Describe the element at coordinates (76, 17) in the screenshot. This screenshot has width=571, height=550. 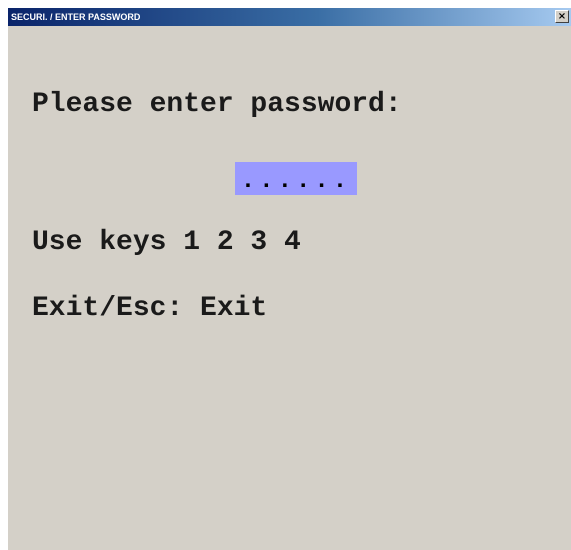
I see `window-title: SECURI. / ENTER PASSWORD` at that location.